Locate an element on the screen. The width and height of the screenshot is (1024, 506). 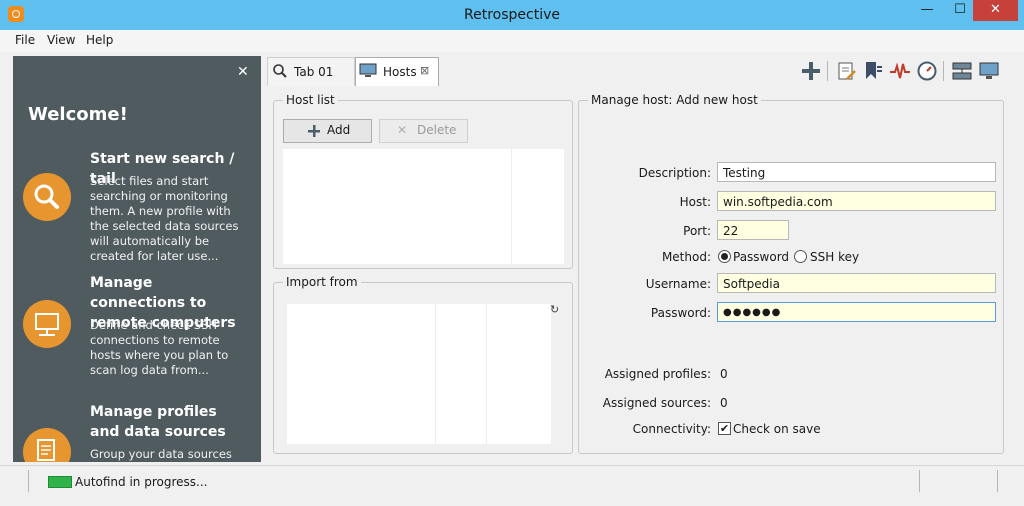
assigned-sources-label: Assigned sources: is located at coordinates (656, 403).